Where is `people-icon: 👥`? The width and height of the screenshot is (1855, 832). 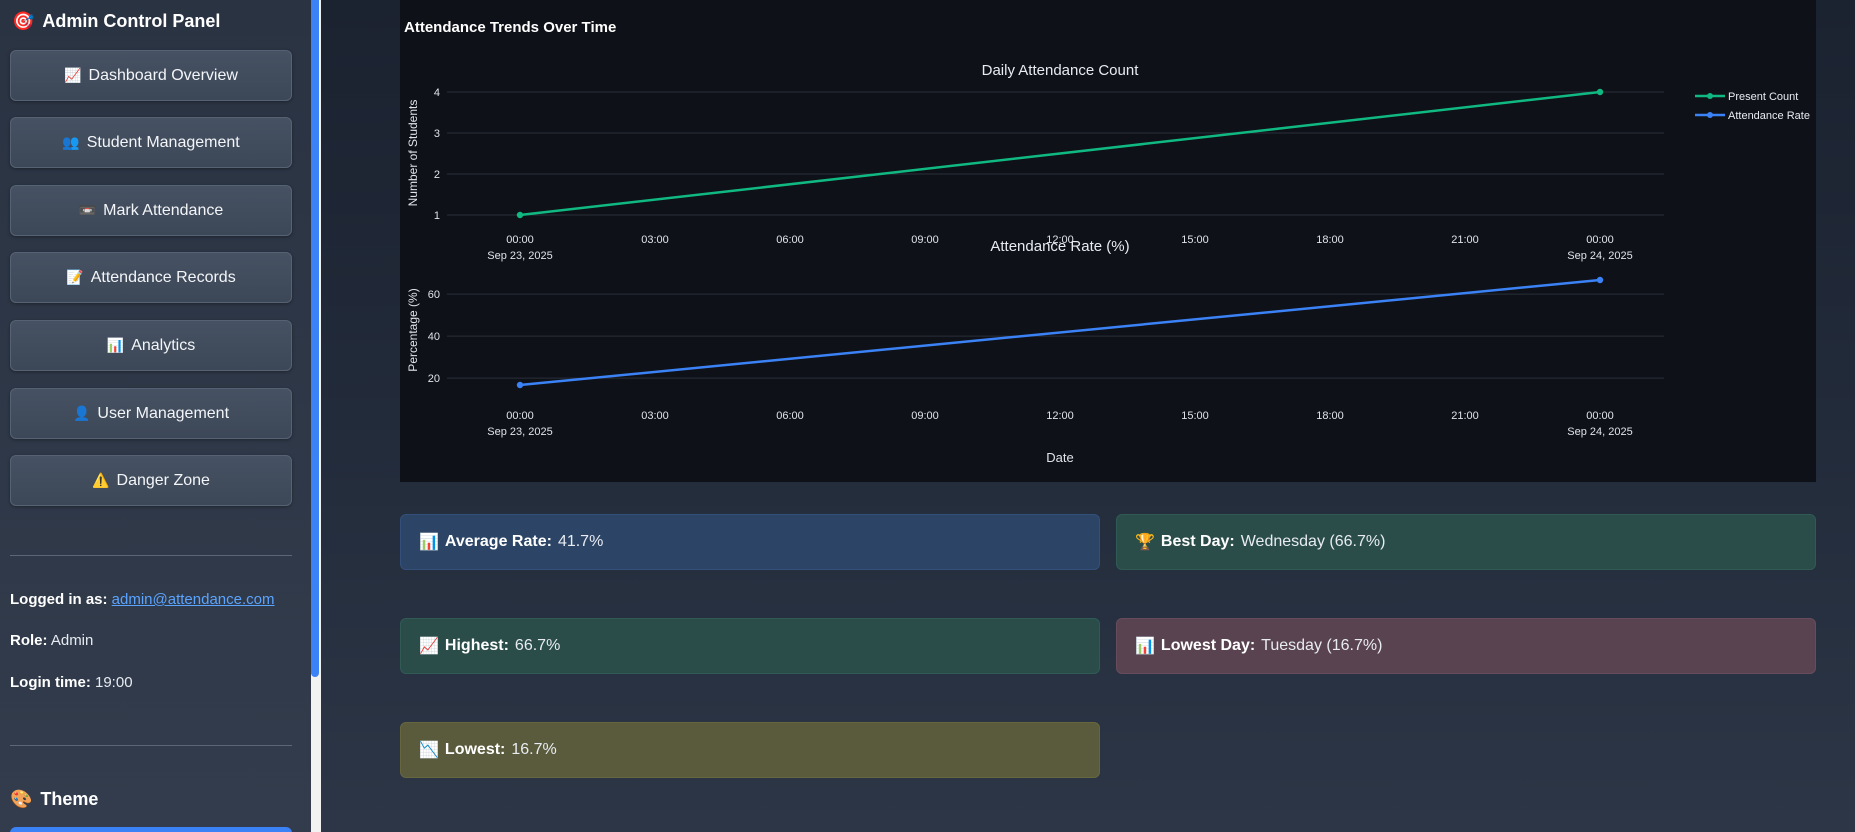
people-icon: 👥 is located at coordinates (71, 142).